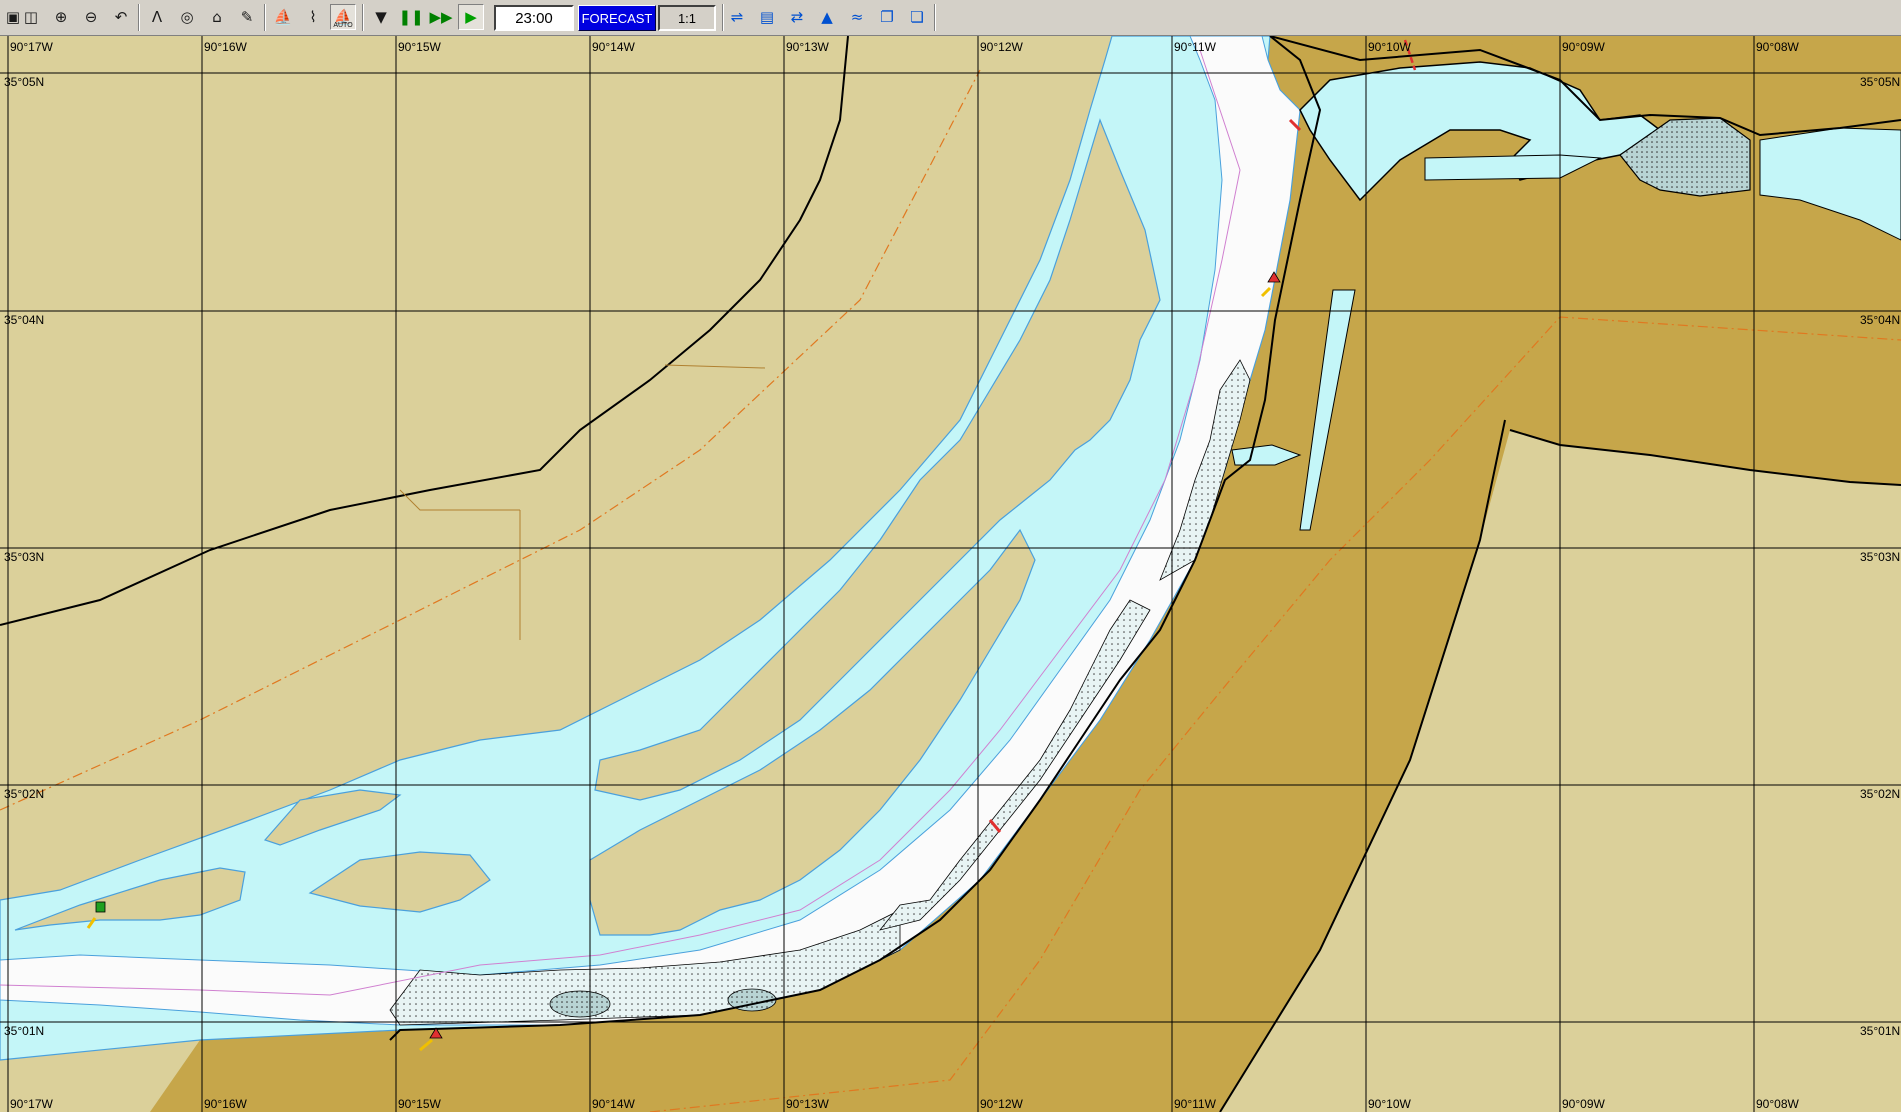 This screenshot has width=1901, height=1112. I want to click on ship-icon: ⛵, so click(283, 17).